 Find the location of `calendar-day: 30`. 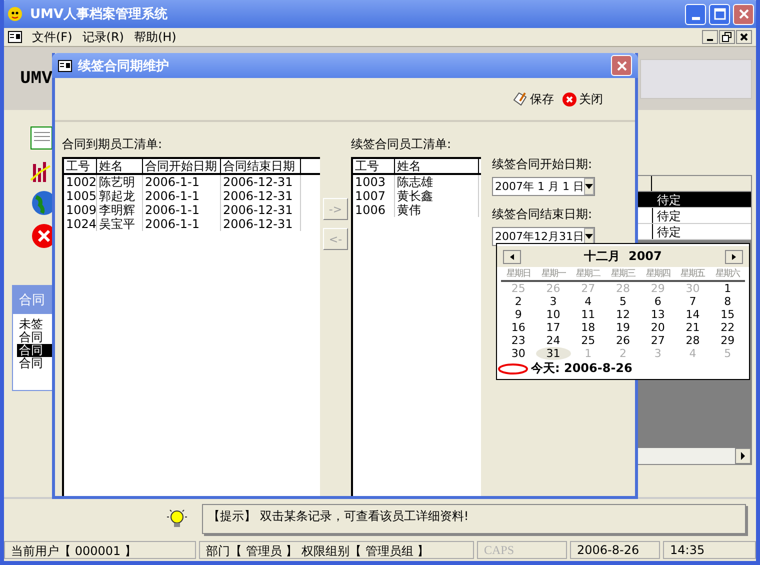

calendar-day: 30 is located at coordinates (518, 353).